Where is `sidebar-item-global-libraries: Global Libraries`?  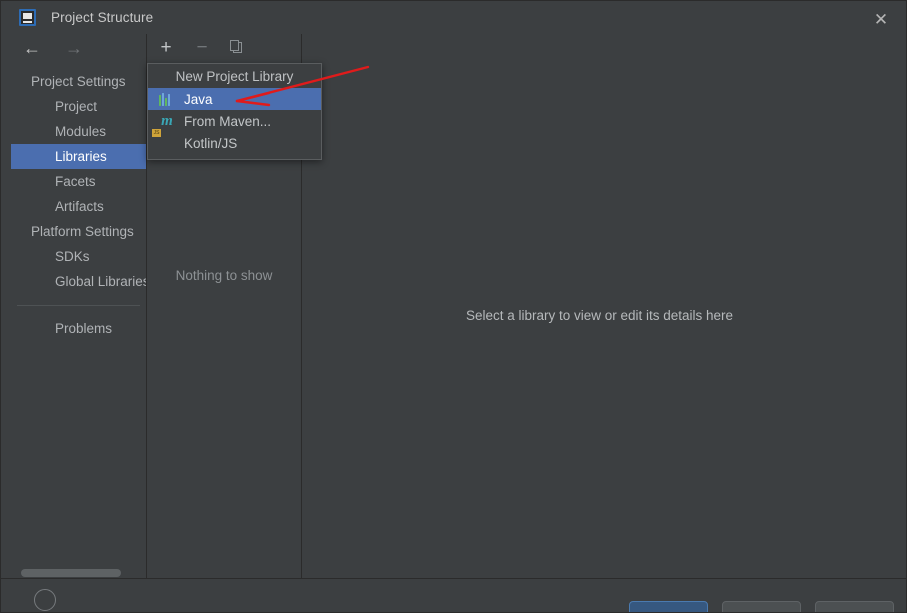
sidebar-item-global-libraries: Global Libraries is located at coordinates (78, 281).